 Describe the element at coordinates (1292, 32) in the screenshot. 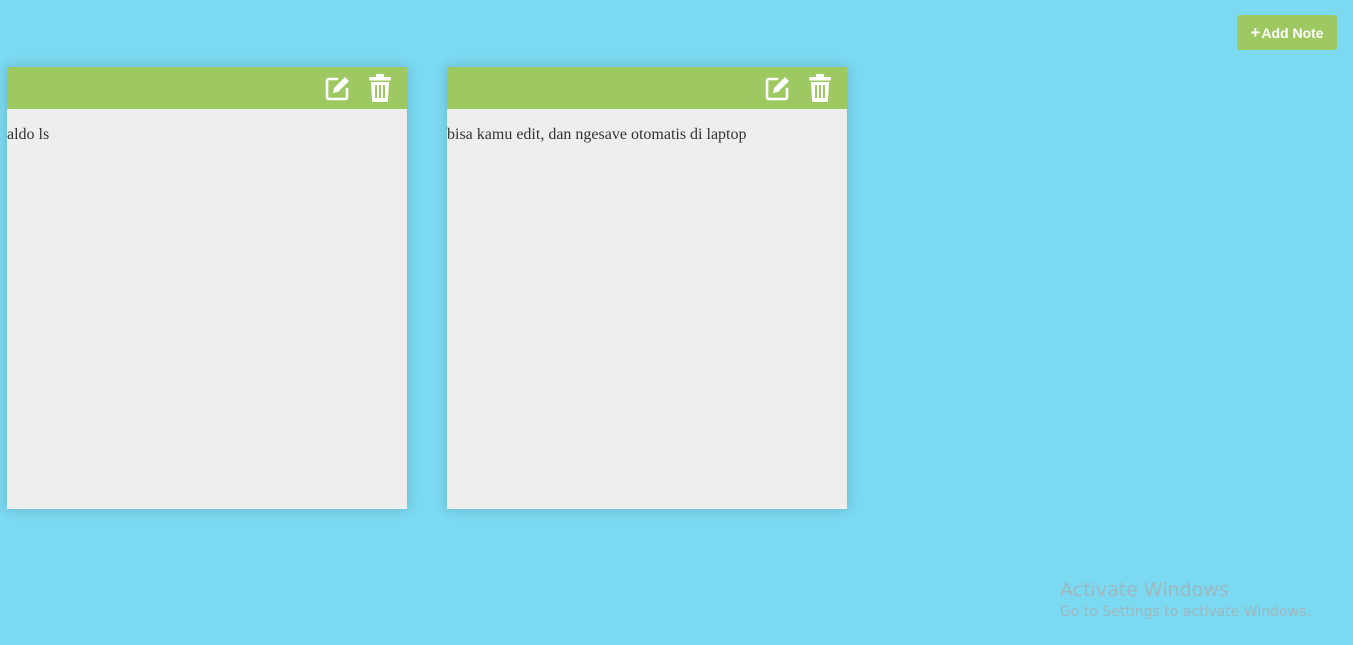

I see `add-note-label: Add Note` at that location.